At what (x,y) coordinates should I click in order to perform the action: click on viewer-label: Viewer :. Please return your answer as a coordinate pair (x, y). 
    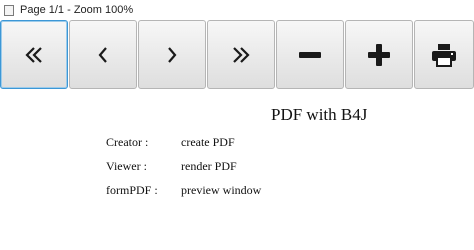
    Looking at the image, I should click on (126, 166).